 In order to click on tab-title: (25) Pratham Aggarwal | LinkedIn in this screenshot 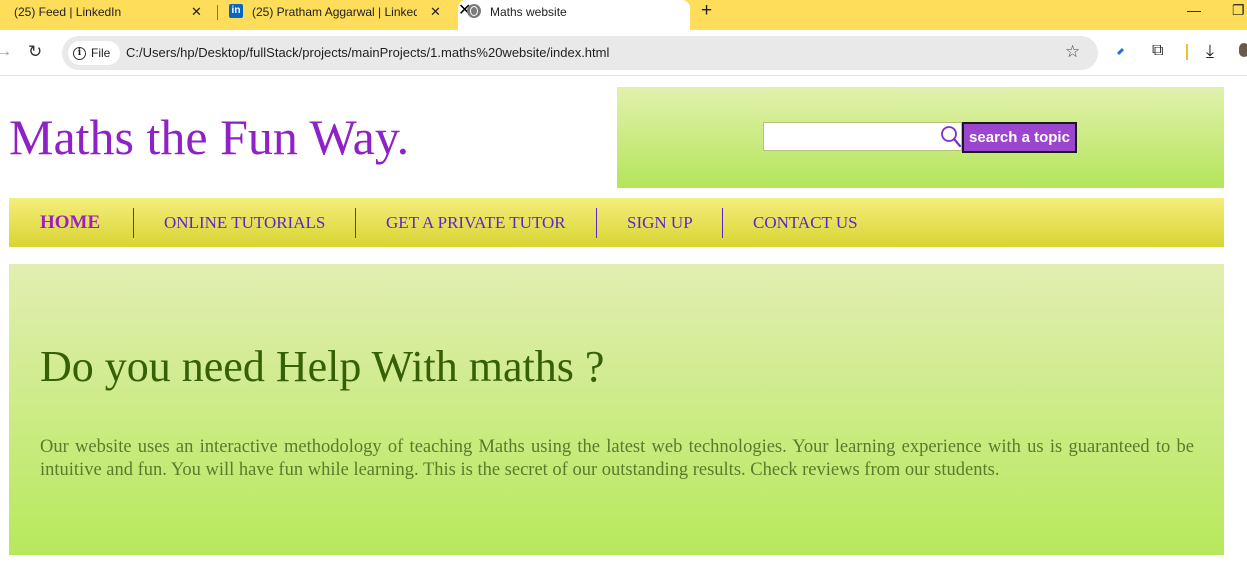, I will do `click(334, 12)`.